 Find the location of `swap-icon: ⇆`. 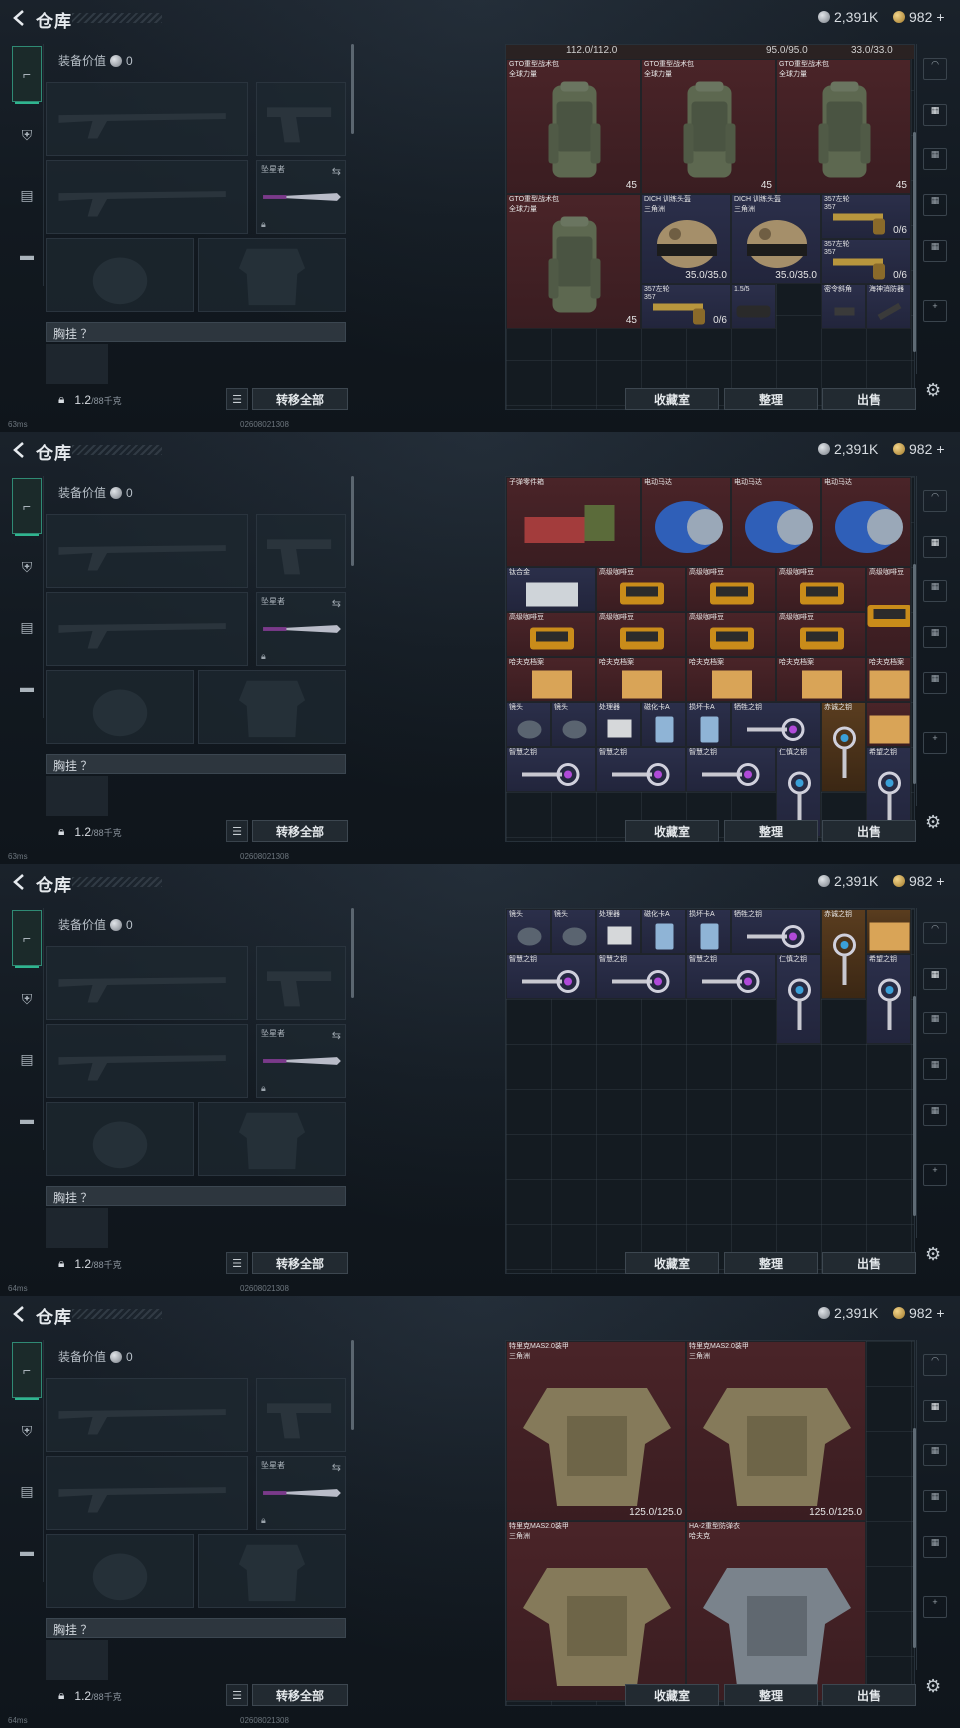

swap-icon: ⇆ is located at coordinates (336, 603).